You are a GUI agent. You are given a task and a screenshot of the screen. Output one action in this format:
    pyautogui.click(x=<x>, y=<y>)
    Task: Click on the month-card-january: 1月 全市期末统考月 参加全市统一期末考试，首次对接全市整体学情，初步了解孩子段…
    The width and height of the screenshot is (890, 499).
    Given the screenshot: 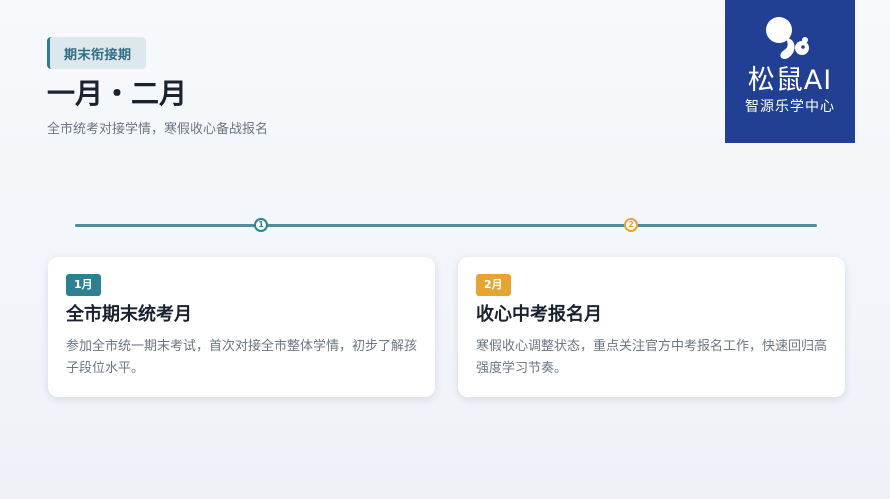 What is the action you would take?
    pyautogui.click(x=241, y=327)
    